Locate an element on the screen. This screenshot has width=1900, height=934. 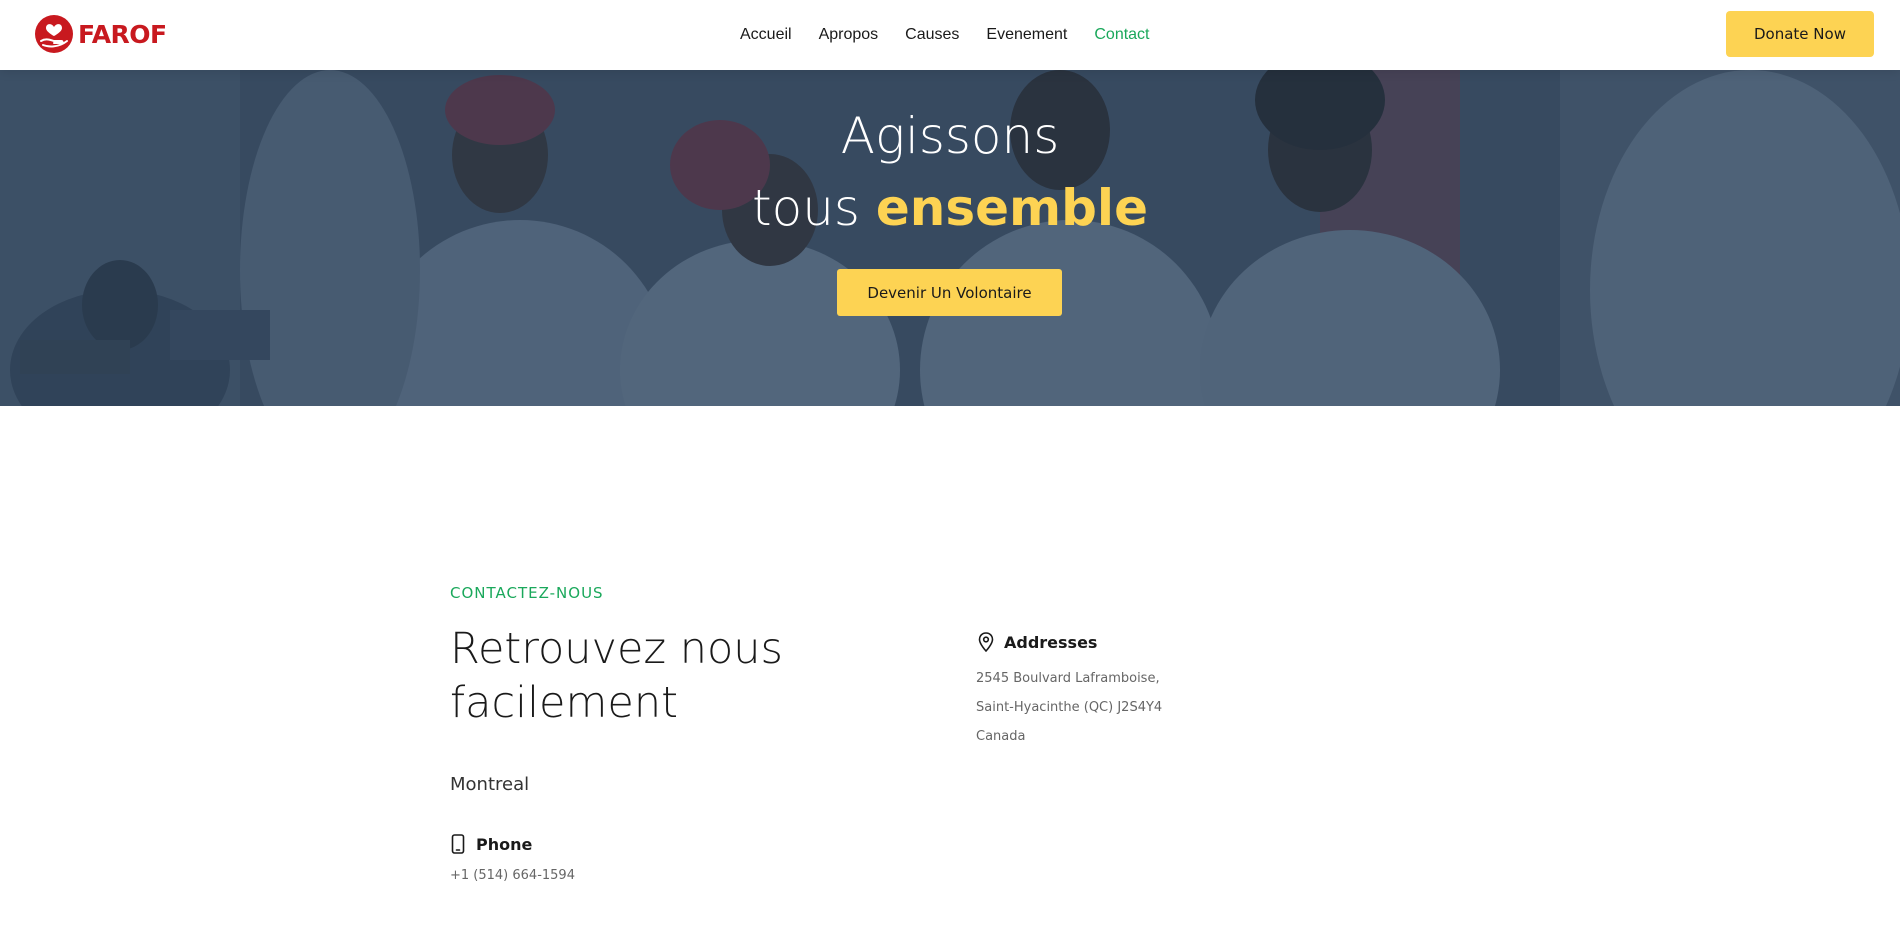
main-nav: Accueil Apropos Causes Evenement Contact is located at coordinates (945, 34).